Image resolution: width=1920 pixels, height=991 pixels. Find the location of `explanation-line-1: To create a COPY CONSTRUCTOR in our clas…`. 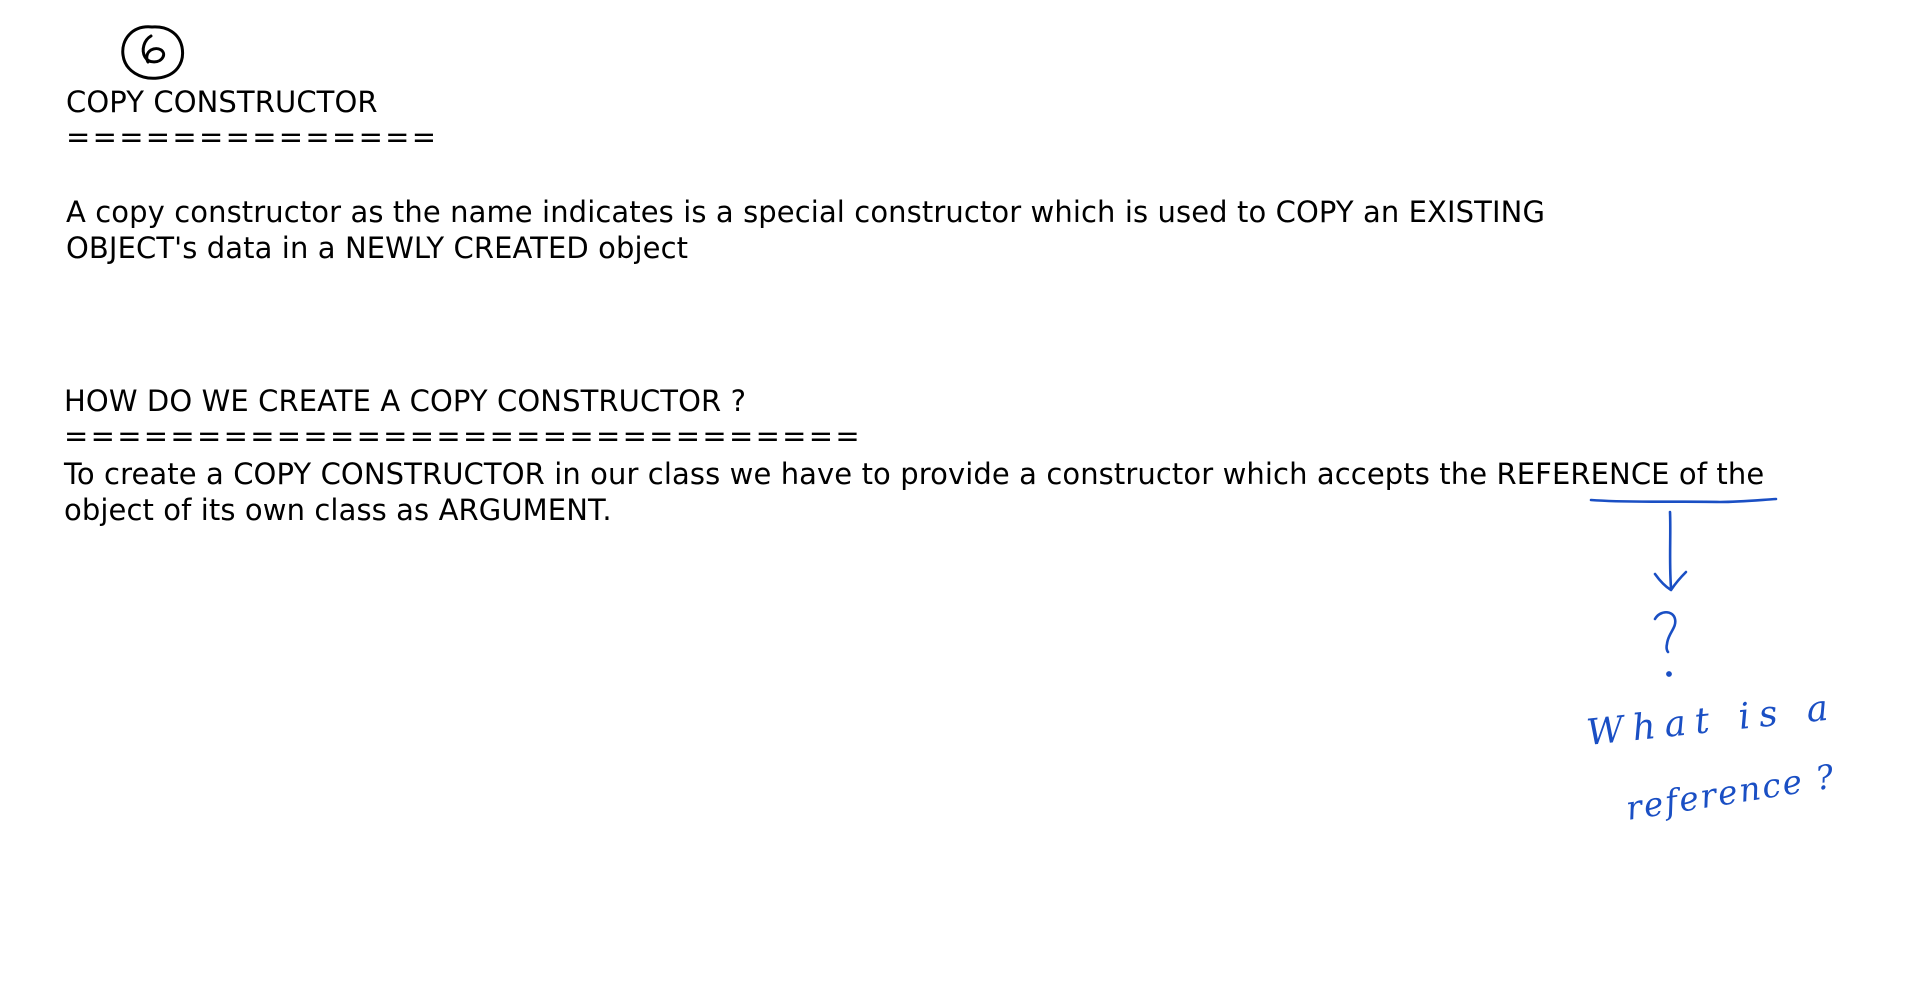

explanation-line-1: To create a COPY CONSTRUCTOR in our clas… is located at coordinates (914, 474).